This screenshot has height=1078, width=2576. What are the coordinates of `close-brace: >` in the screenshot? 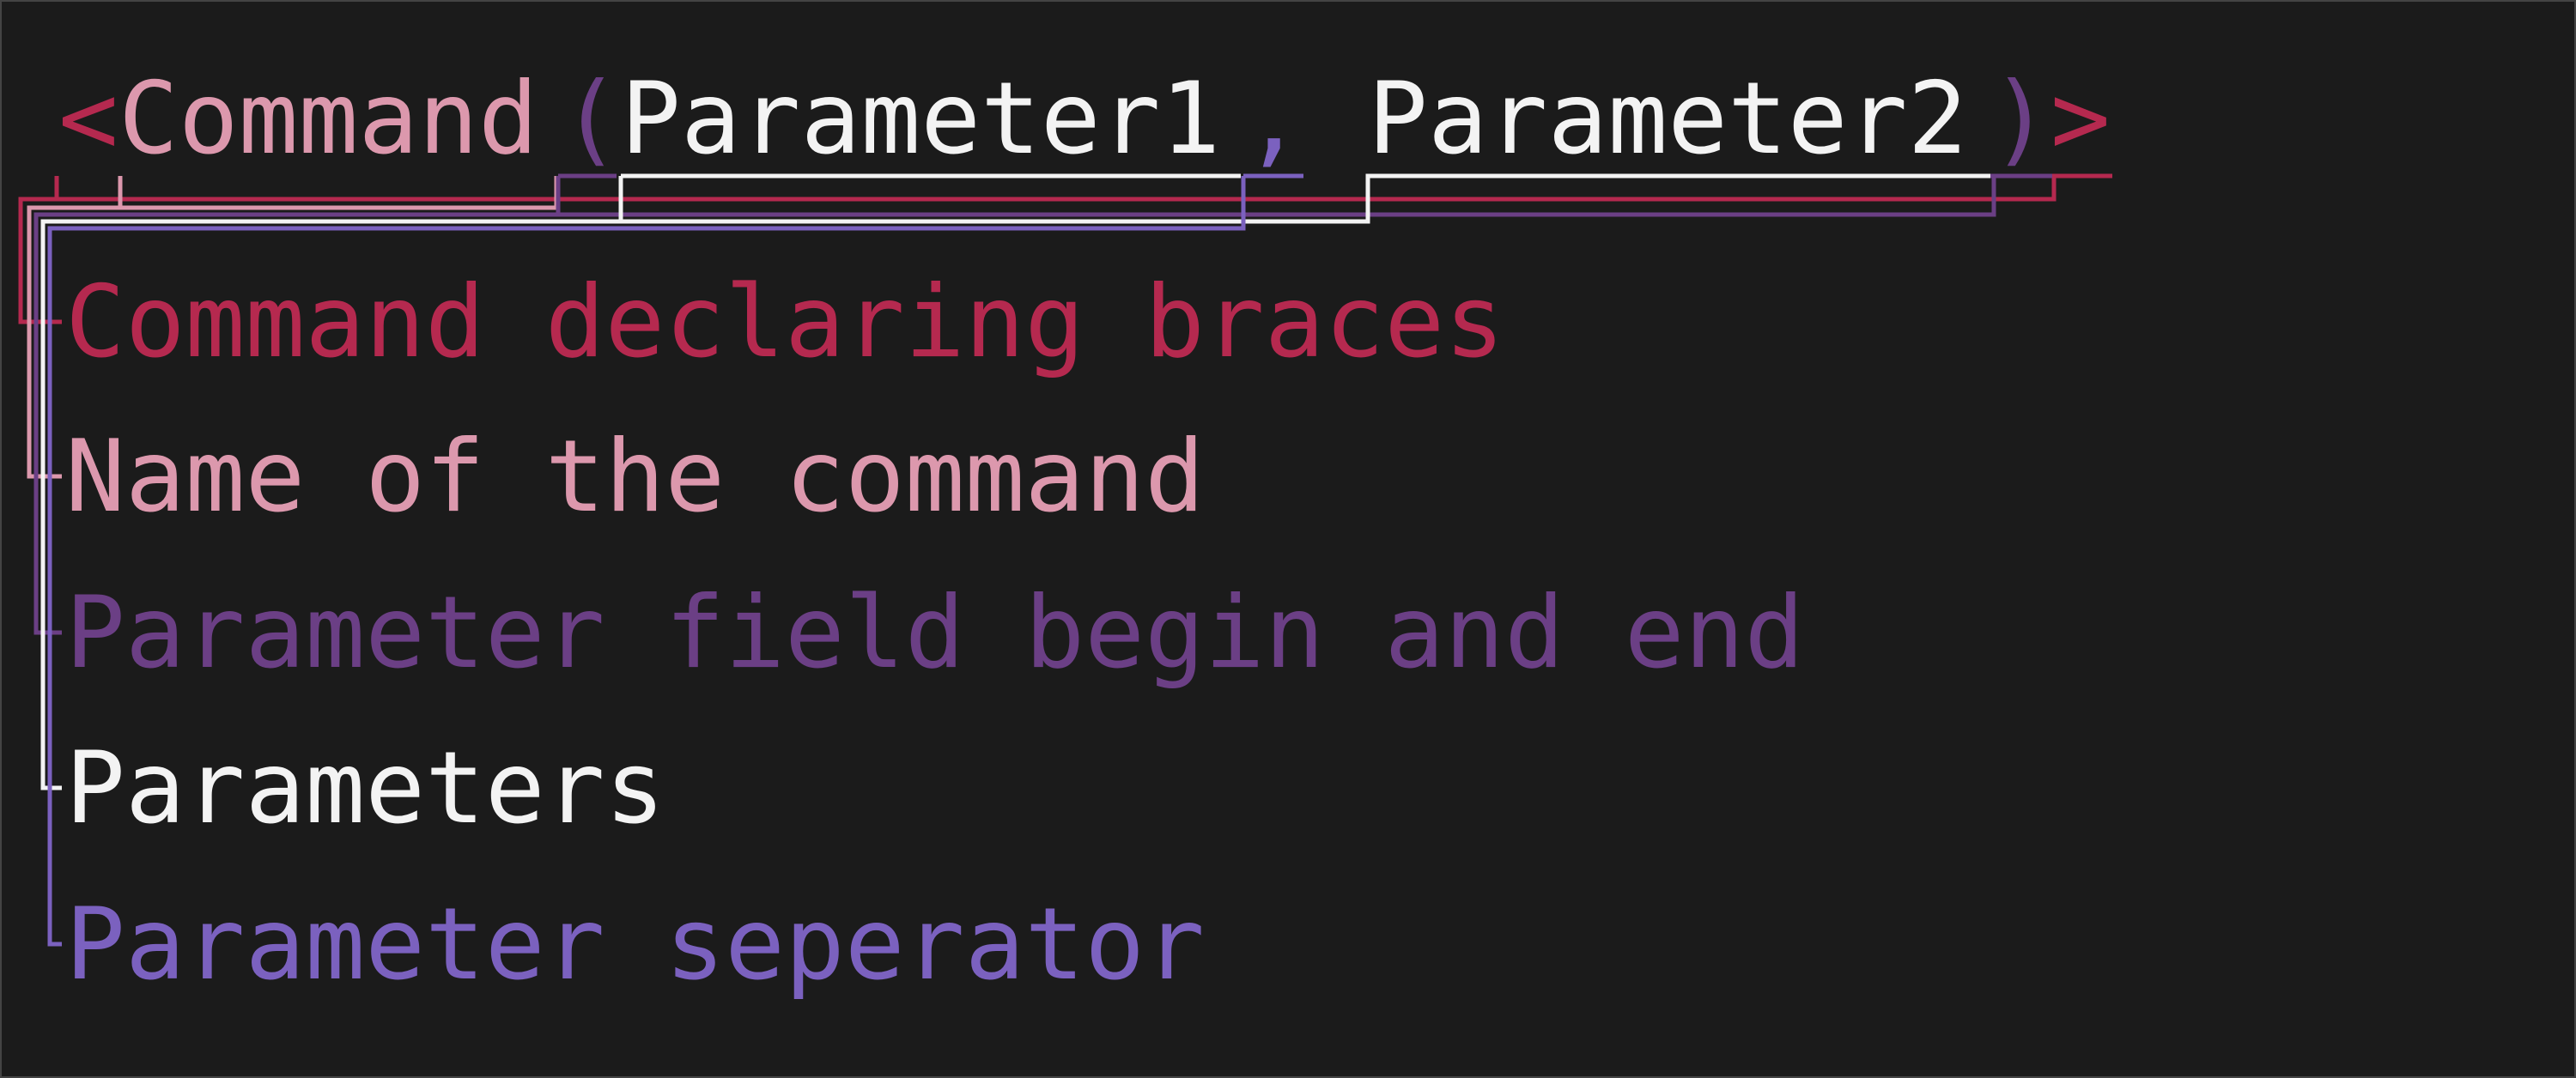 It's located at (2080, 119).